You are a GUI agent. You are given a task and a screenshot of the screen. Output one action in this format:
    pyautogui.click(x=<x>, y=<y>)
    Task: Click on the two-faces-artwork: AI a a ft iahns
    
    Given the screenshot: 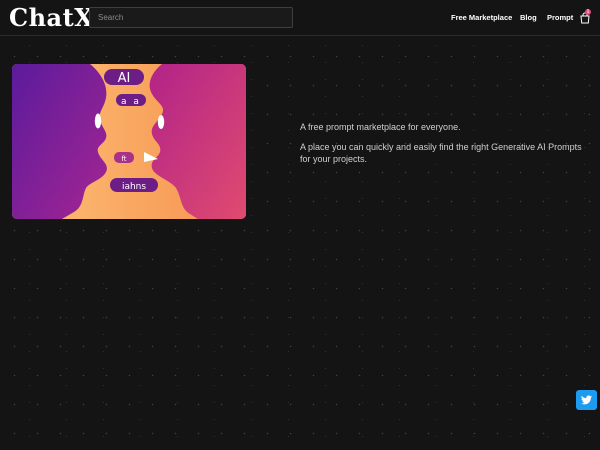 What is the action you would take?
    pyautogui.click(x=129, y=141)
    